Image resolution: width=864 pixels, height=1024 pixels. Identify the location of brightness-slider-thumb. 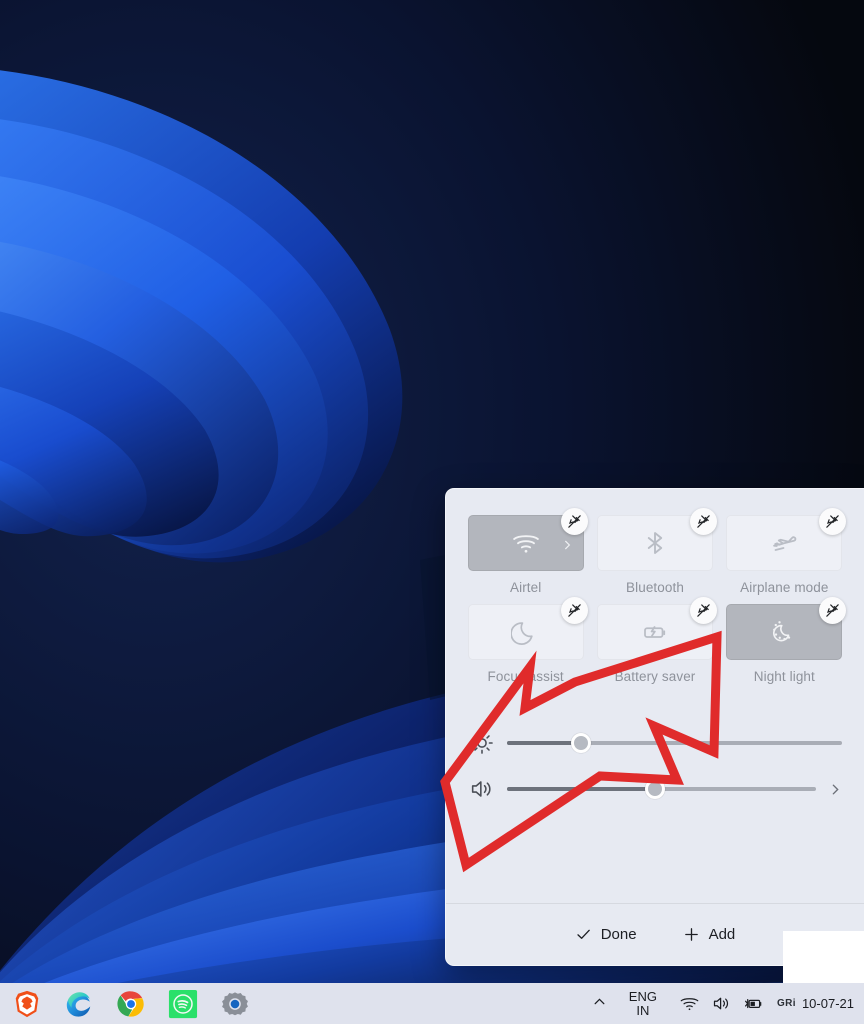
(580, 743).